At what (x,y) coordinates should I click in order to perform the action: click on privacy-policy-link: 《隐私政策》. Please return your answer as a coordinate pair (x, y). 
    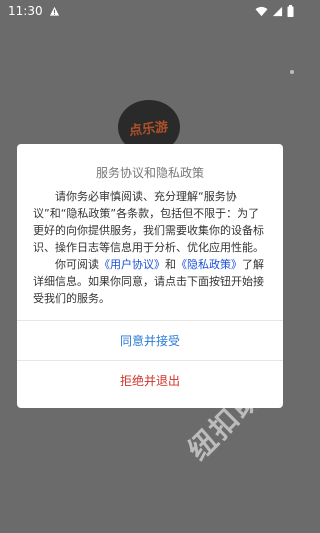
    Looking at the image, I should click on (209, 264).